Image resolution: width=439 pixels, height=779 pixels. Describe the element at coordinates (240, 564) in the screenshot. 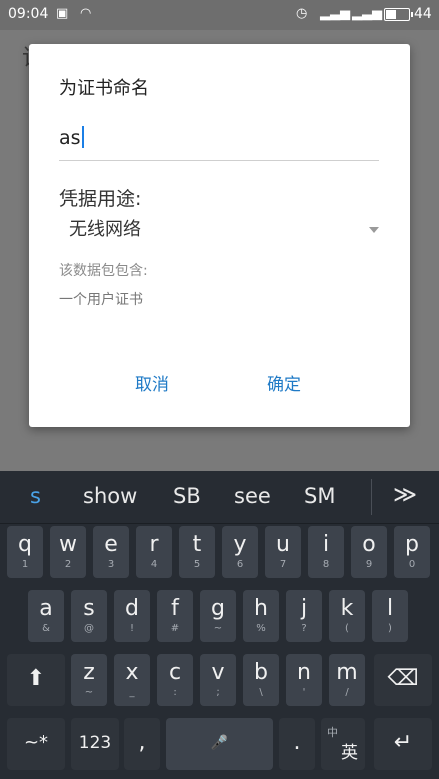

I see `key-secondary: 6` at that location.